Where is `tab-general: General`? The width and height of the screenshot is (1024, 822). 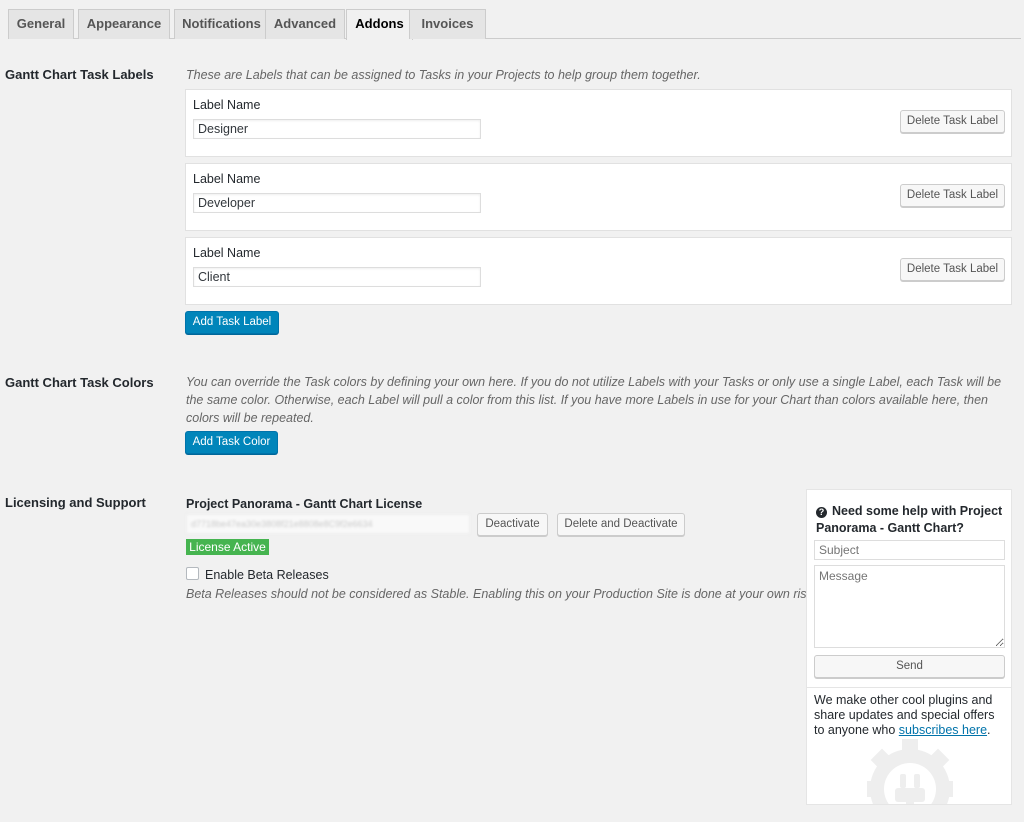 tab-general: General is located at coordinates (41, 24).